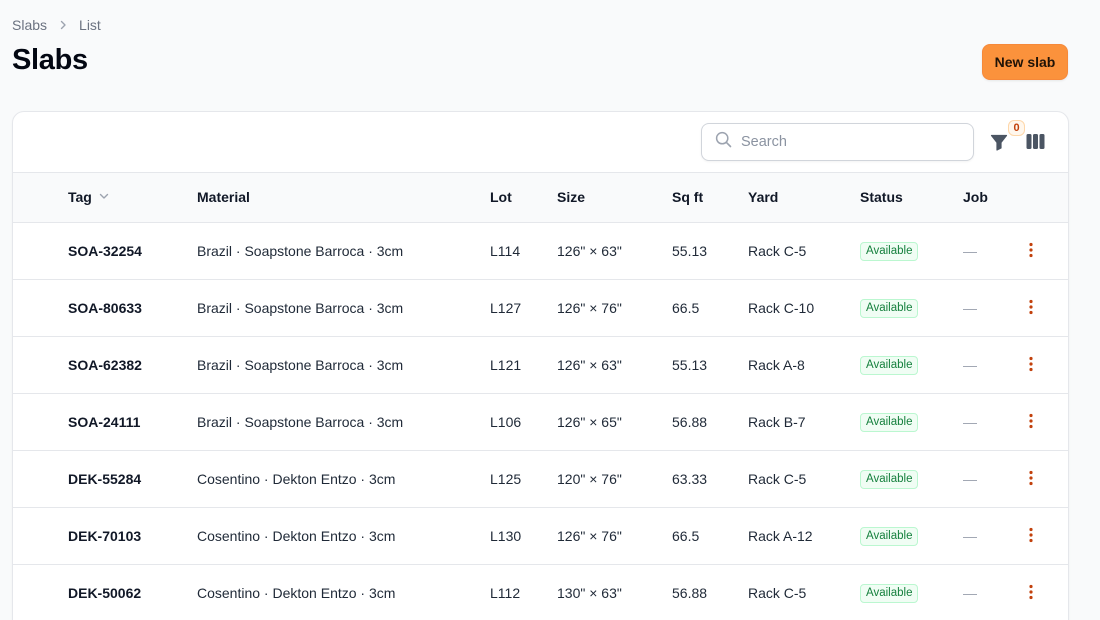 The image size is (1100, 620). I want to click on column-header-tag-label: Tag, so click(80, 197).